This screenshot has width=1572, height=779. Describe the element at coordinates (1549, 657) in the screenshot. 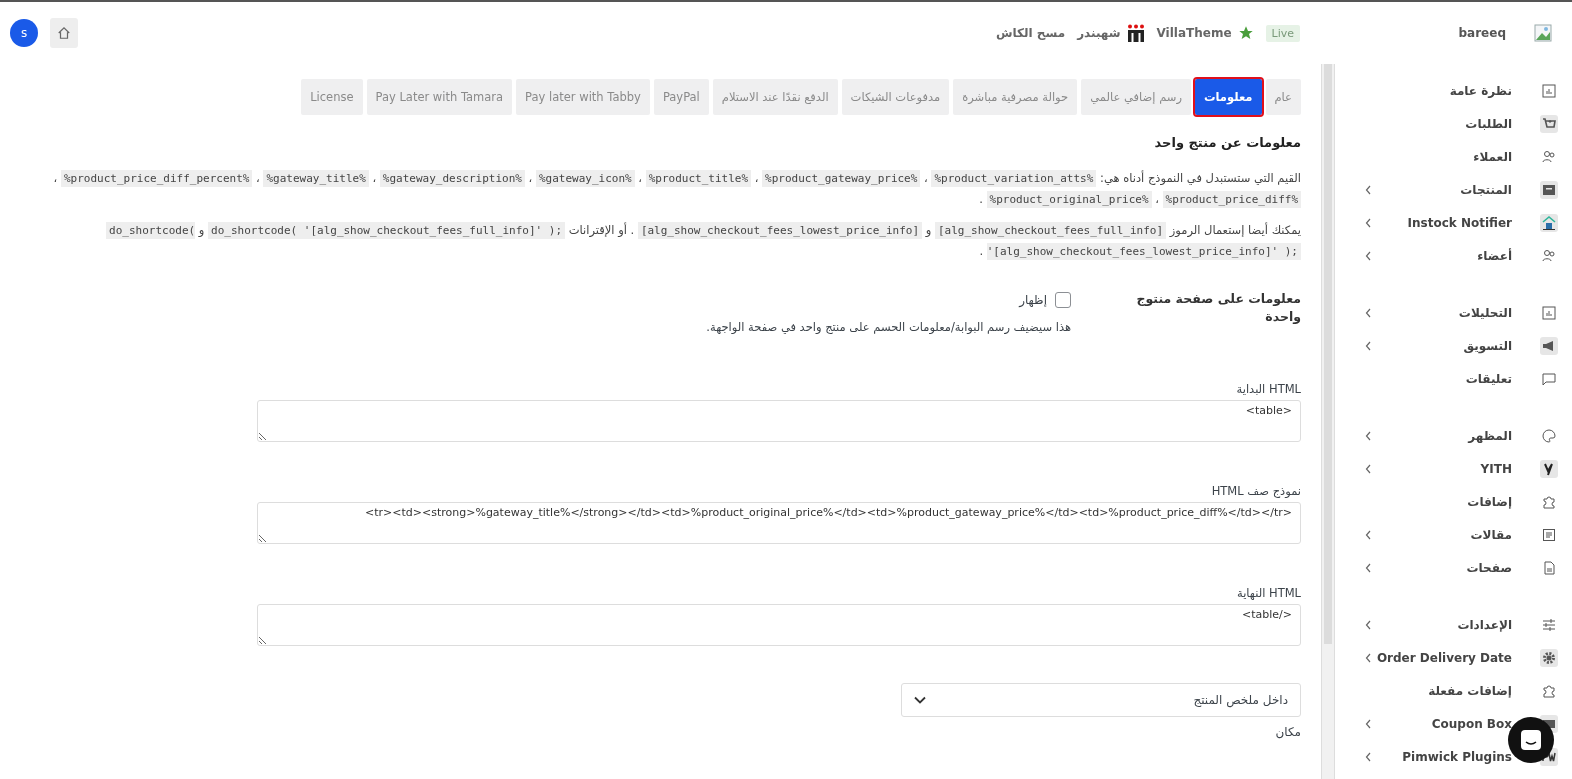

I see `gear-icon` at that location.